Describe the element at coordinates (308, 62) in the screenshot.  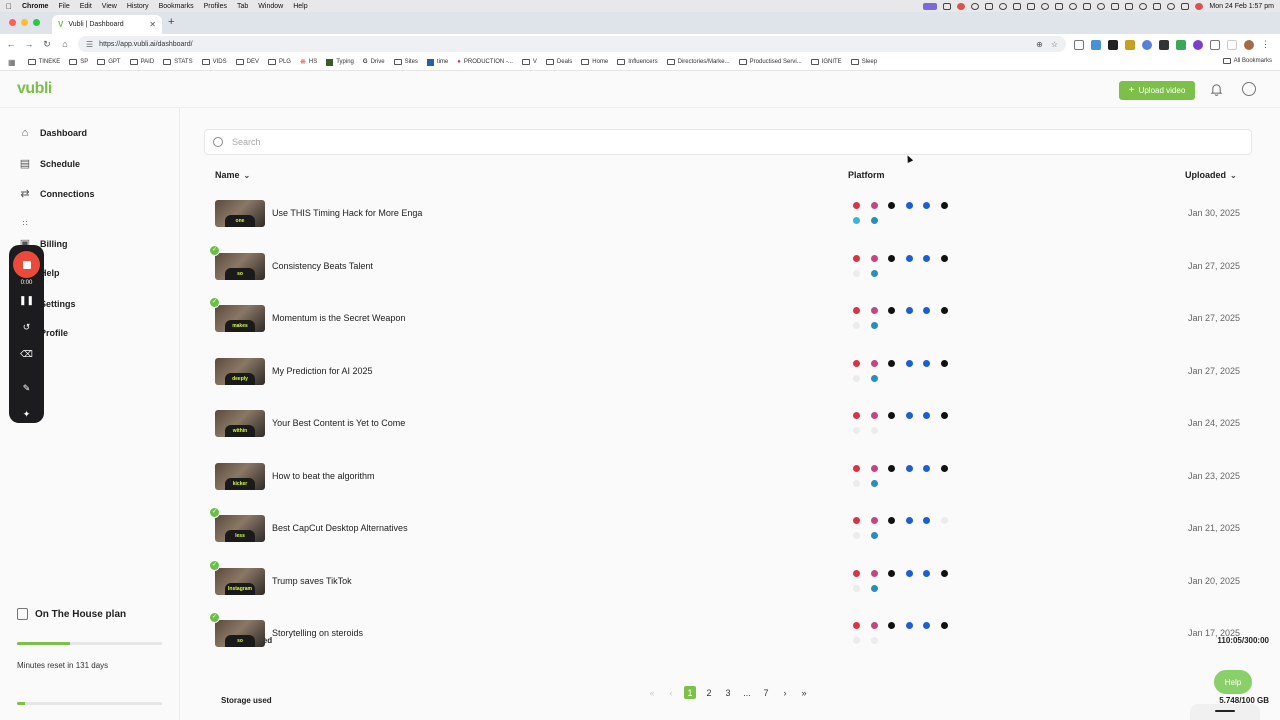
I see `bookmark-item: ❋ HS` at that location.